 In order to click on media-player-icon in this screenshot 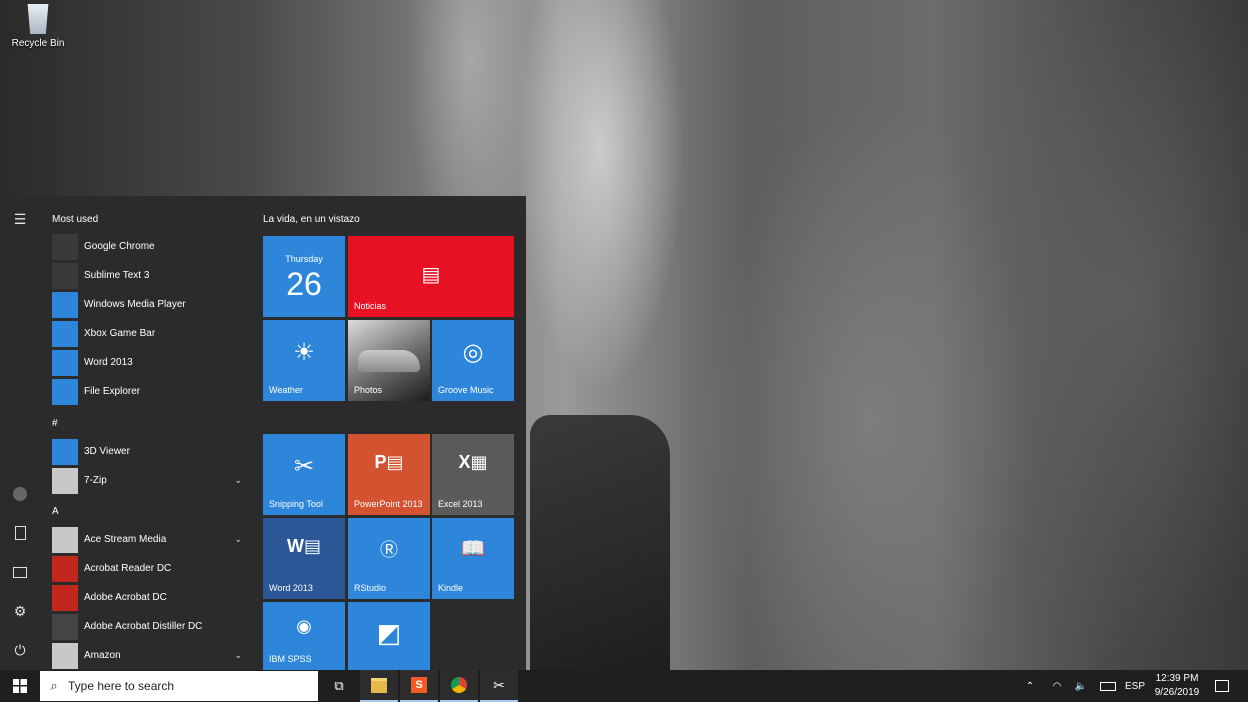, I will do `click(65, 304)`.